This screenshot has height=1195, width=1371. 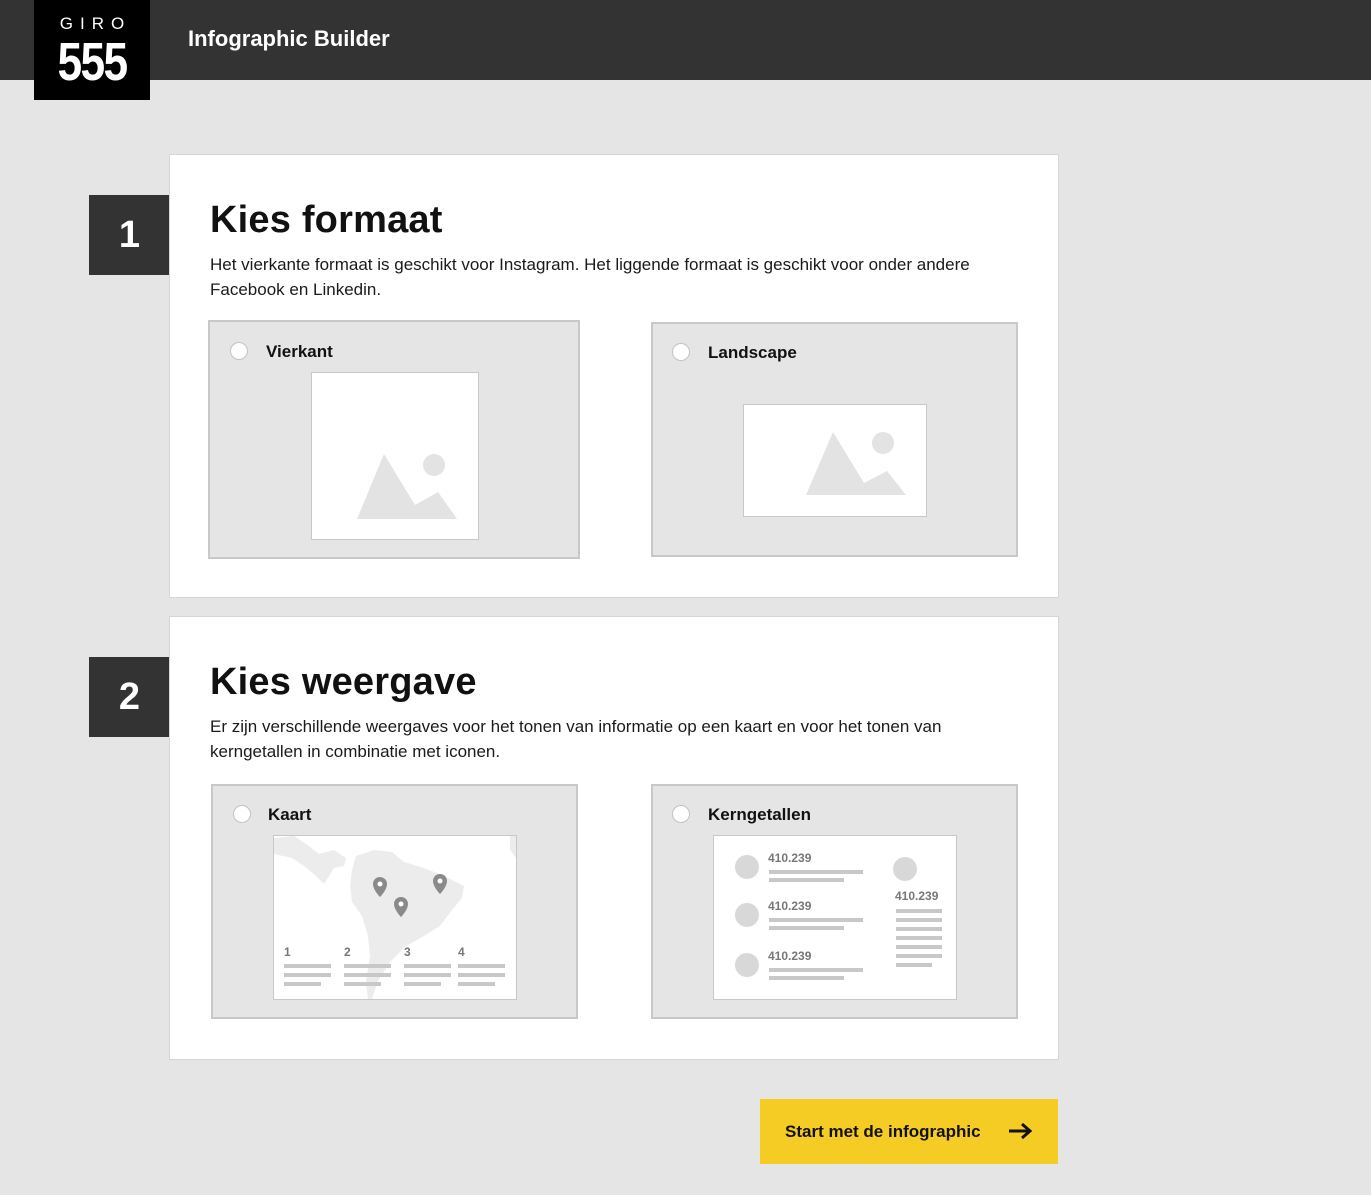 I want to click on map-preview: 1 2 3 4, so click(x=395, y=917).